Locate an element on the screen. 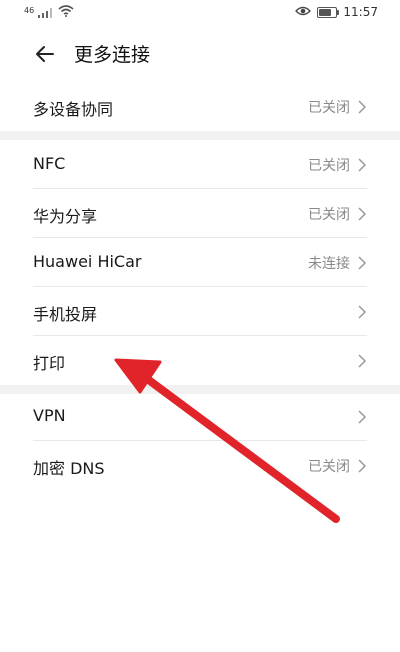  print-row: 打印 is located at coordinates (200, 360).